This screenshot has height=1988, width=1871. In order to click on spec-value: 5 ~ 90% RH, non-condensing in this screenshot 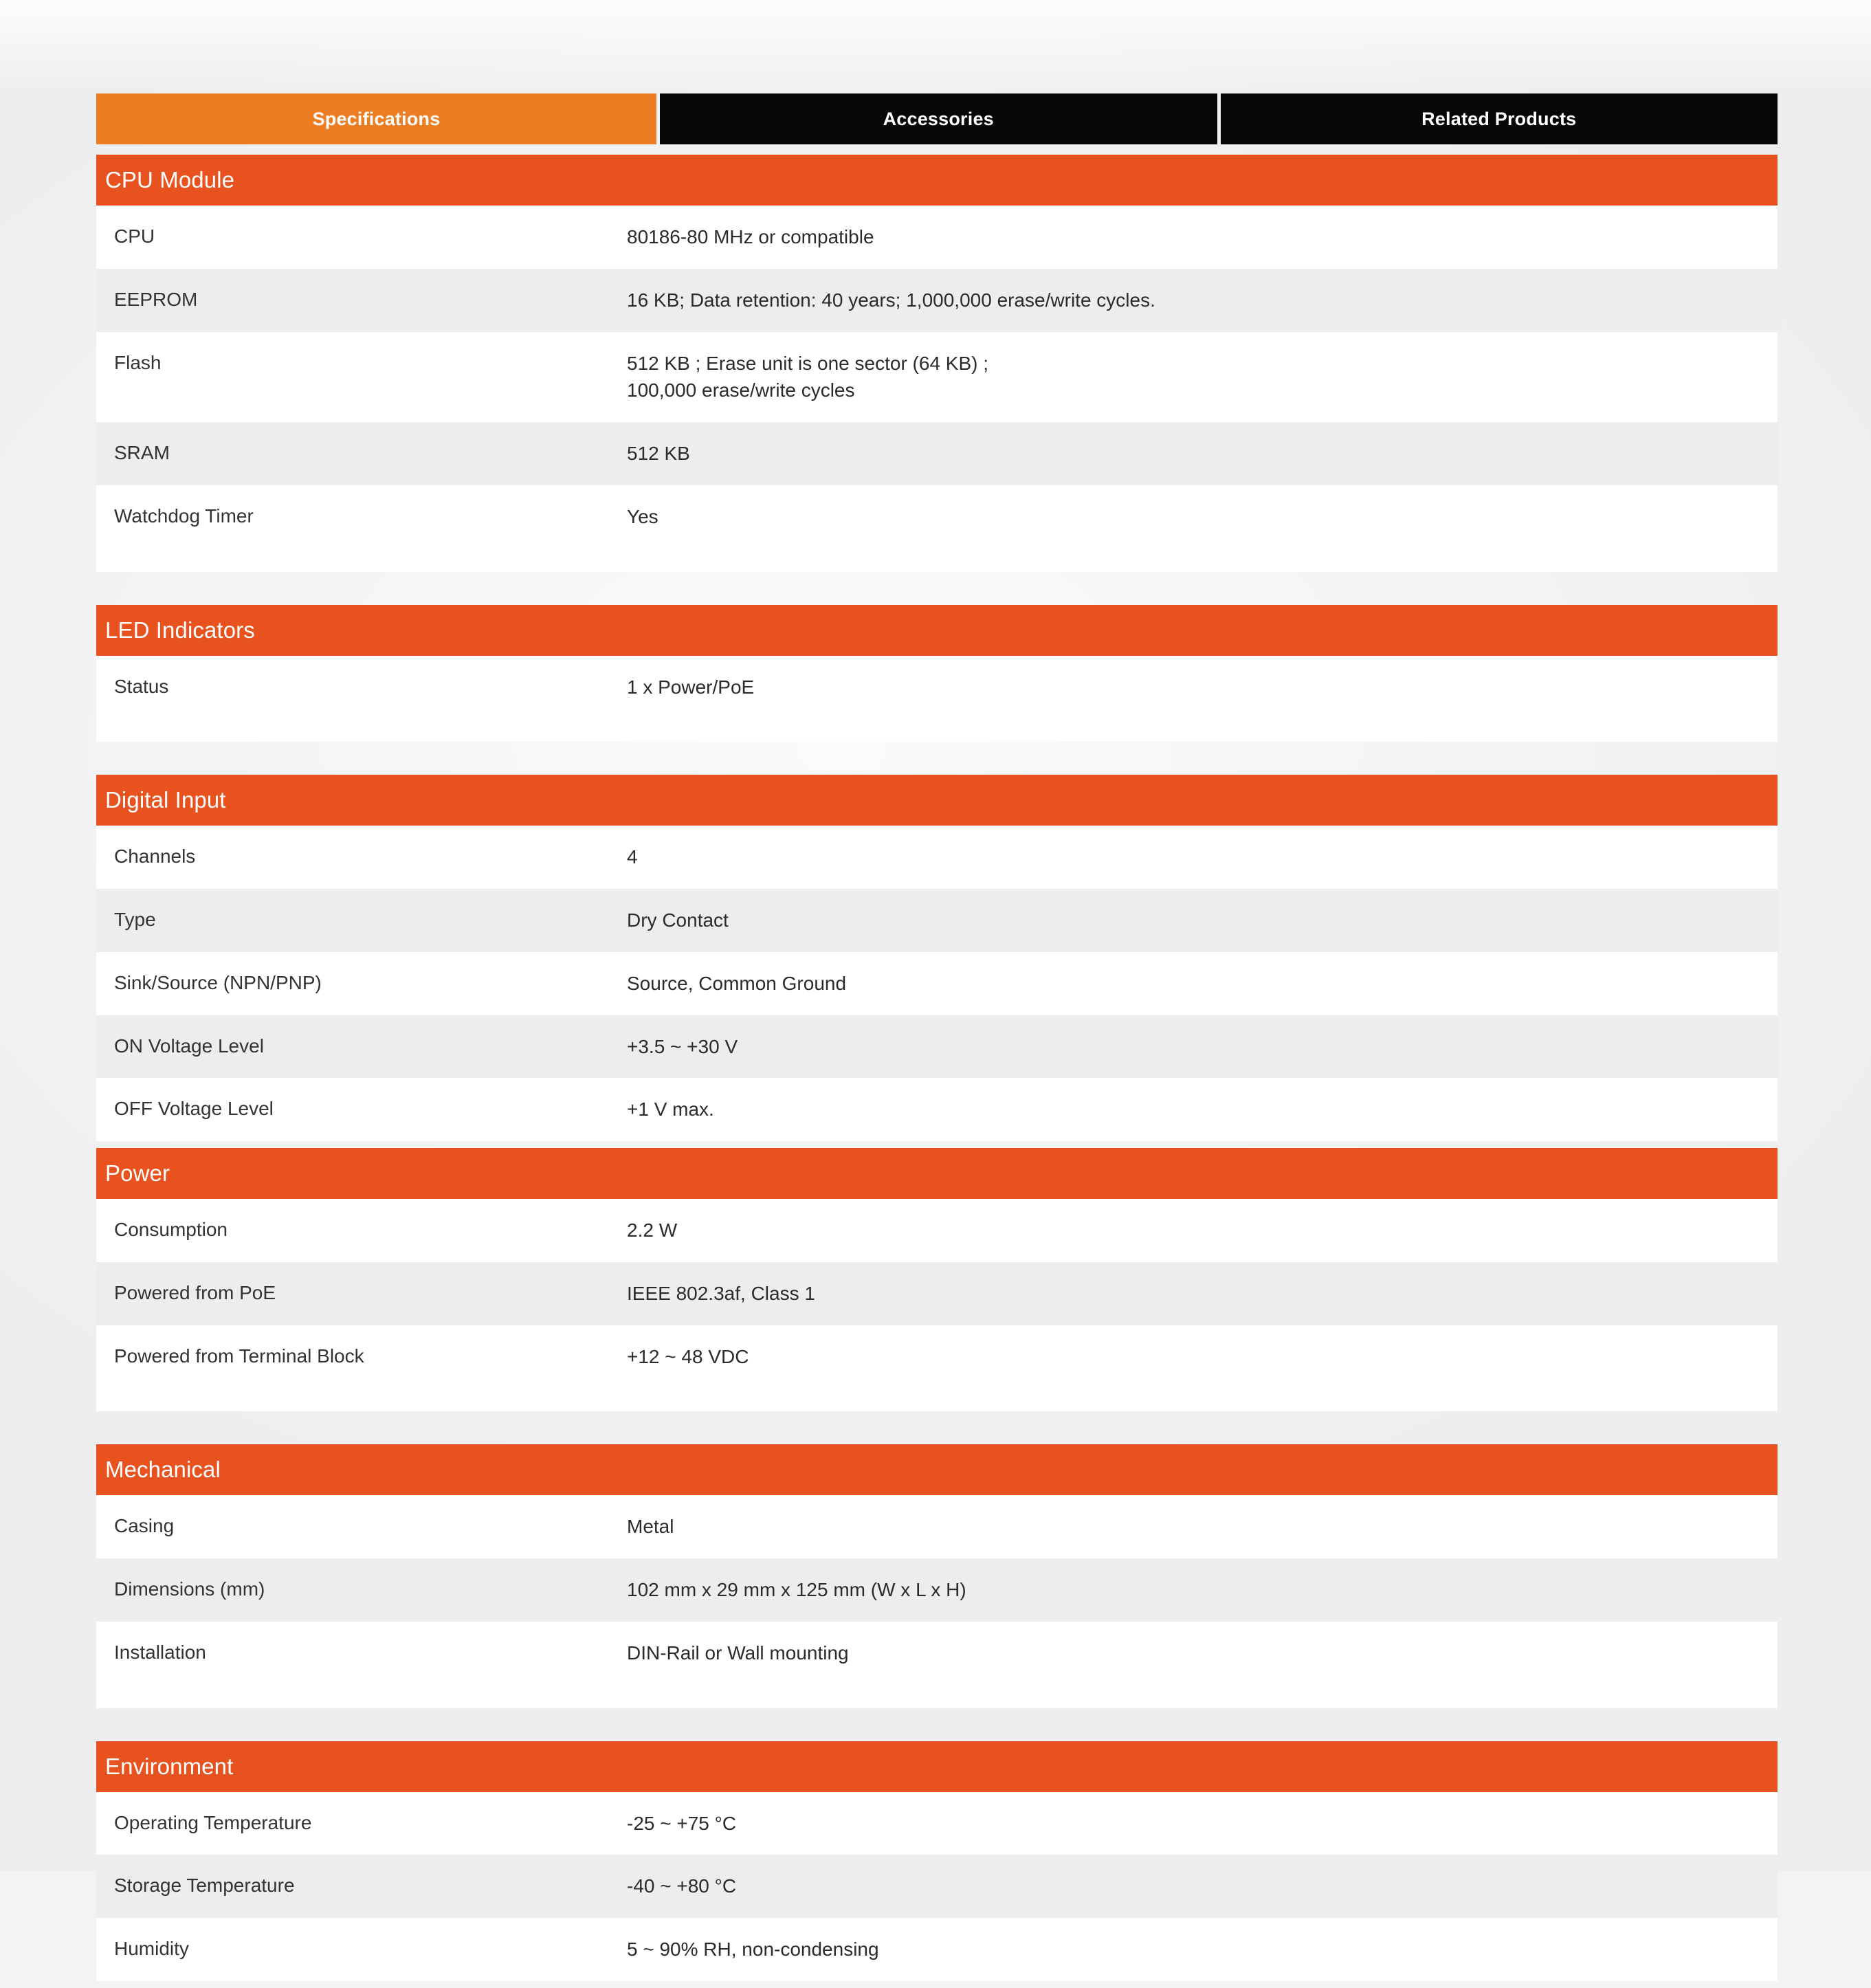, I will do `click(753, 1950)`.